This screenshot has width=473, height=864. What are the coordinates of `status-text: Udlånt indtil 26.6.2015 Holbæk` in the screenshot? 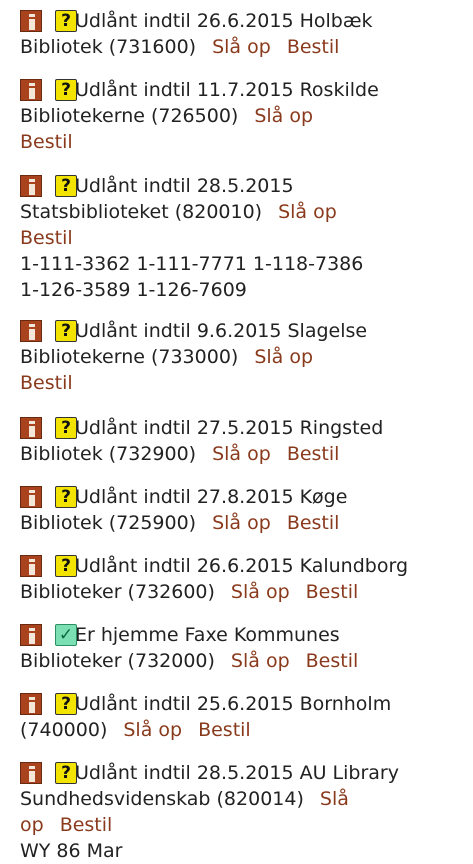 It's located at (224, 21).